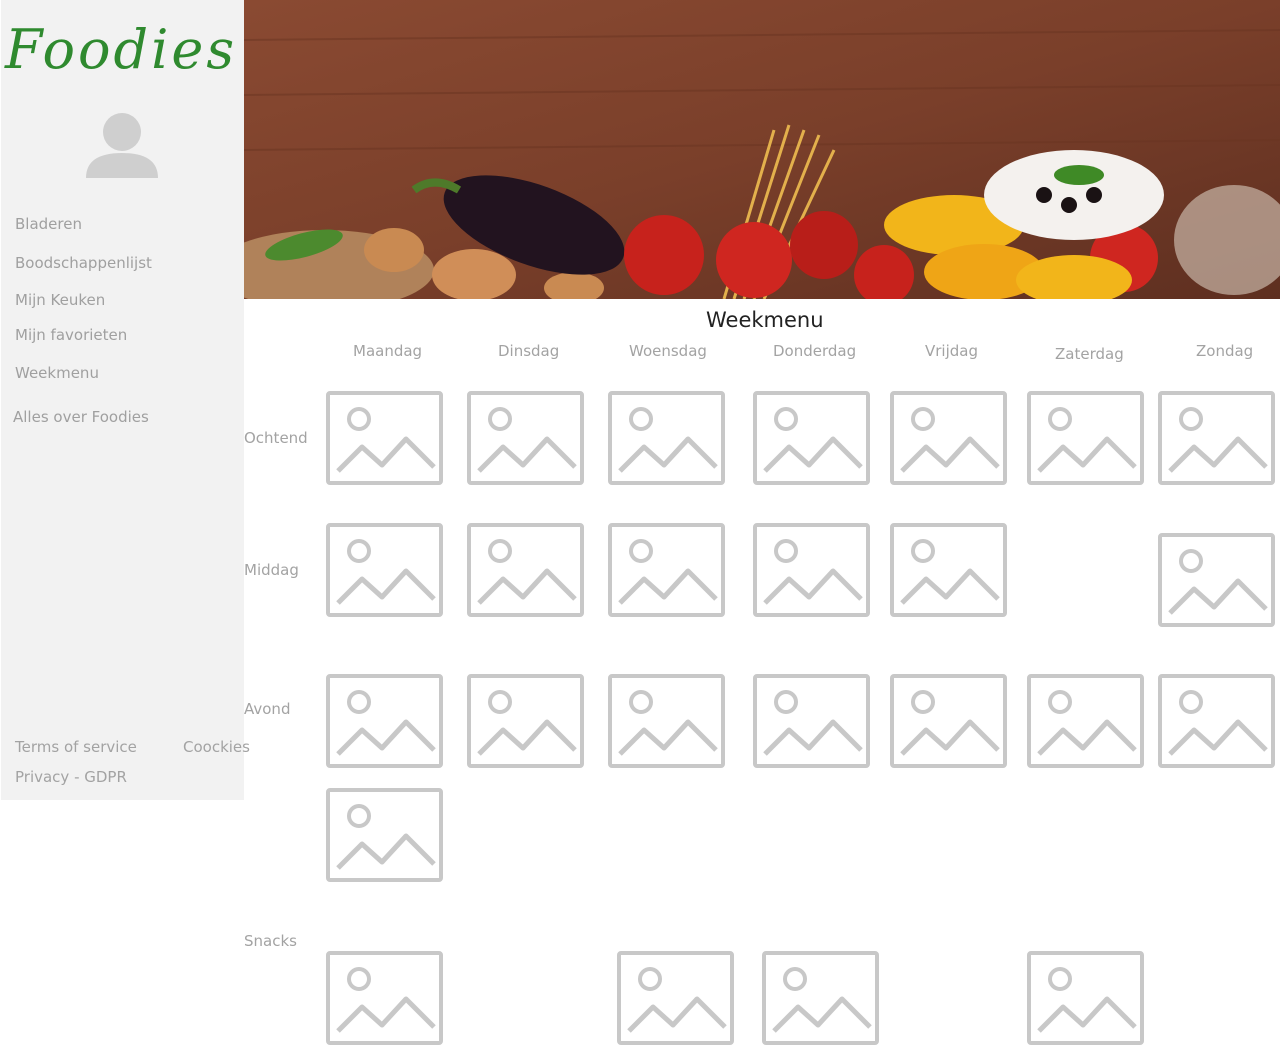 The height and width of the screenshot is (1049, 1280). I want to click on day-dinsdag: Dinsdag, so click(529, 351).